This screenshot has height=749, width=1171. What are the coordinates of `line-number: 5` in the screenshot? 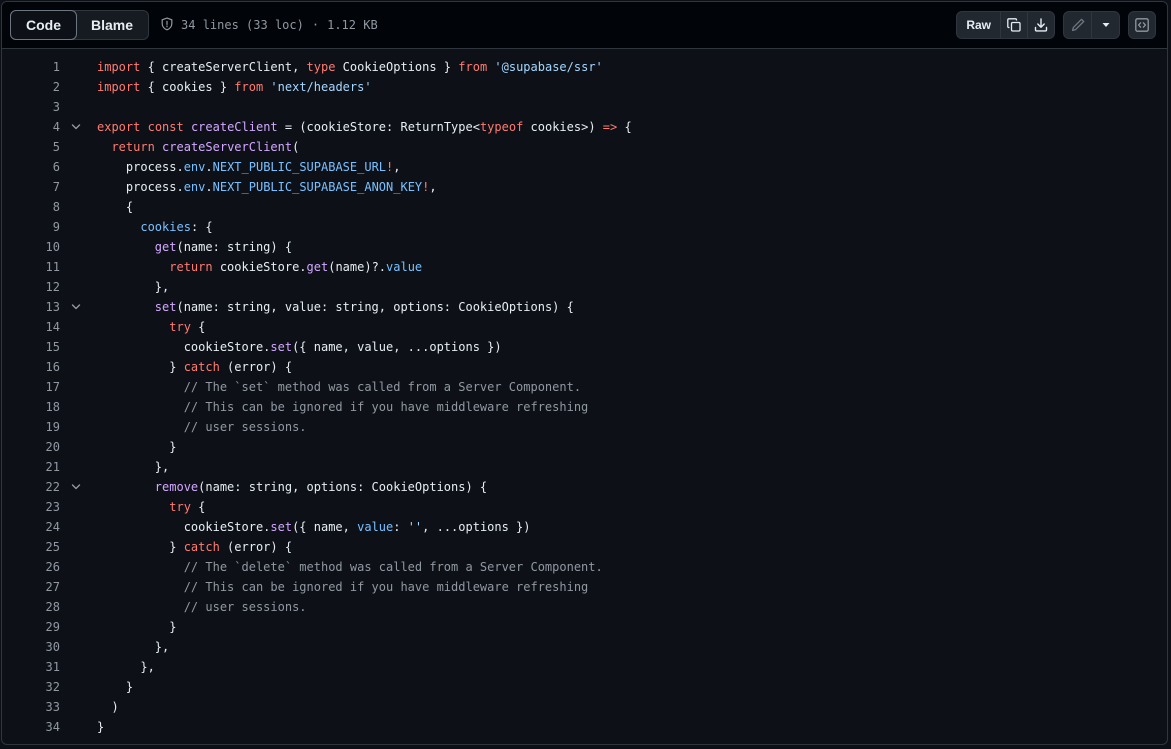 It's located at (31, 147).